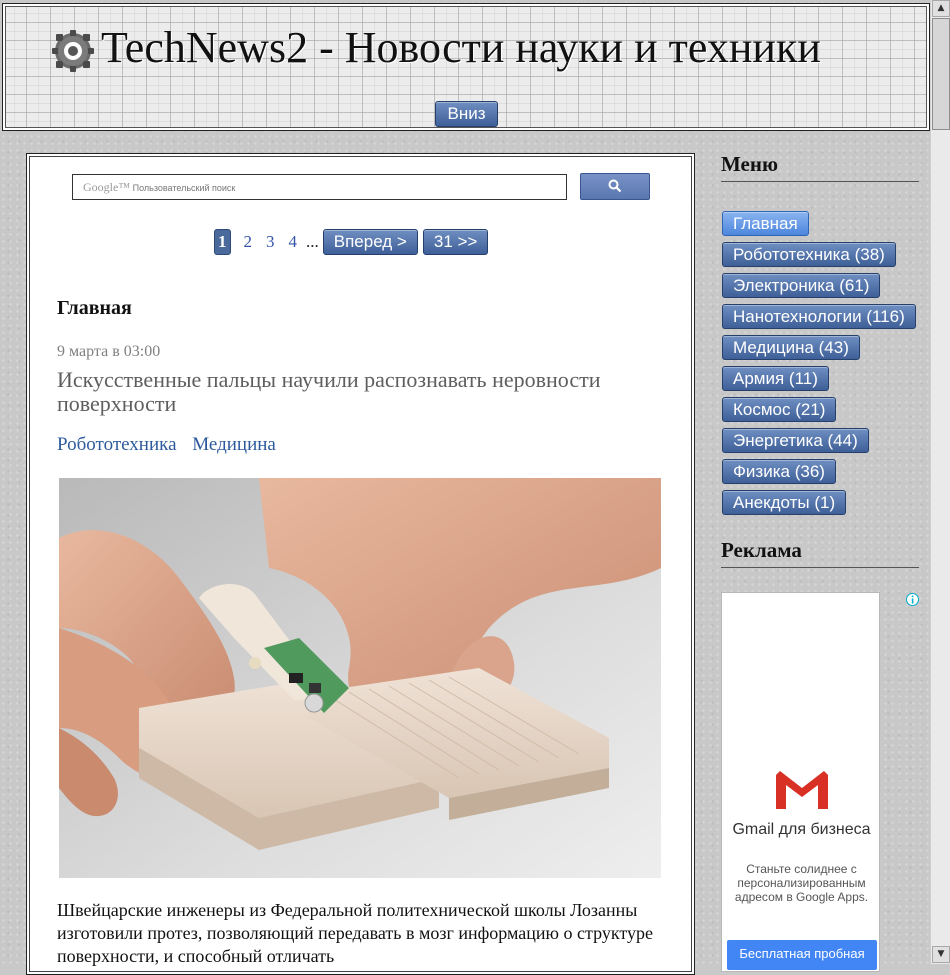  I want to click on menu-item-army: Армия (11), so click(775, 378).